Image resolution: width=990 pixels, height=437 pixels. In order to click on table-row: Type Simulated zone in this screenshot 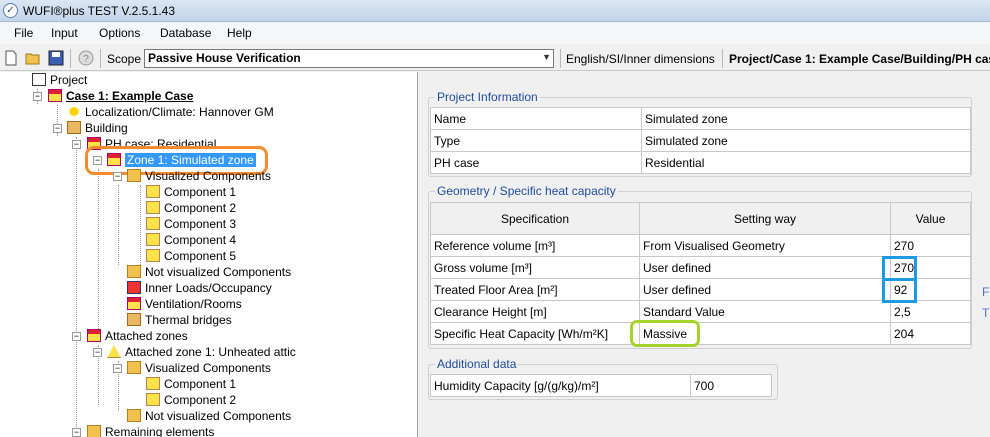, I will do `click(700, 140)`.